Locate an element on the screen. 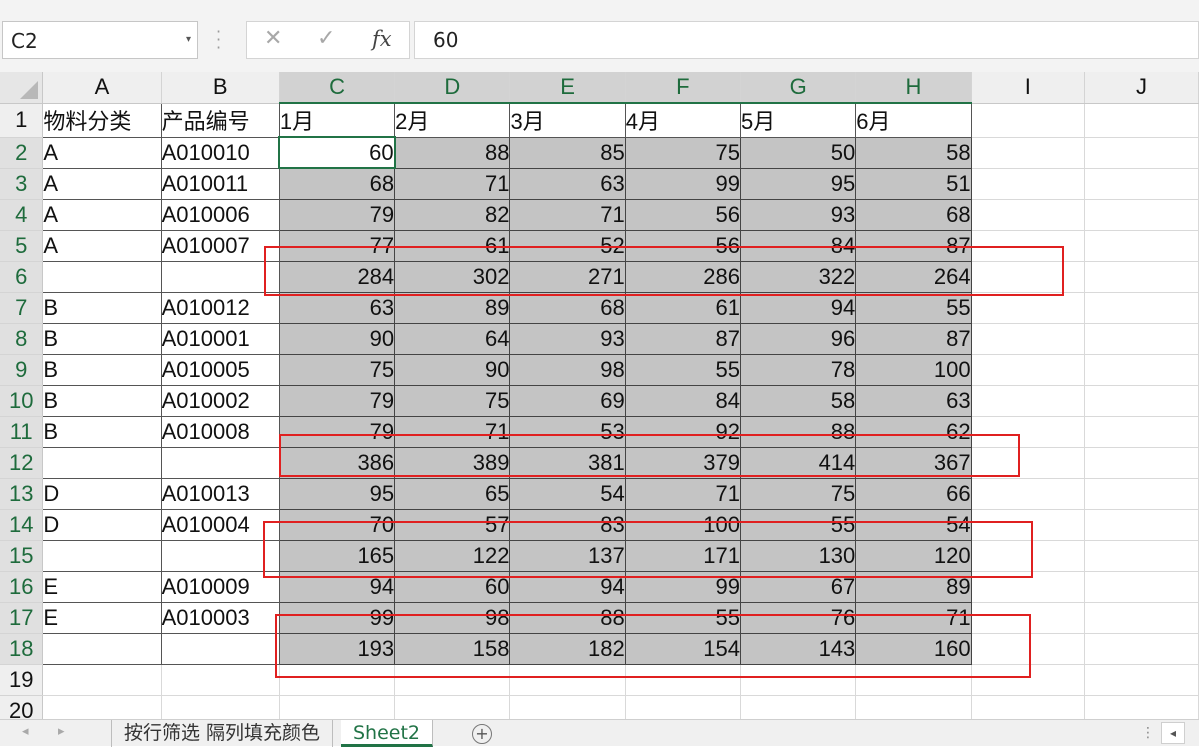 The image size is (1199, 747). value-cell: 76 is located at coordinates (798, 618).